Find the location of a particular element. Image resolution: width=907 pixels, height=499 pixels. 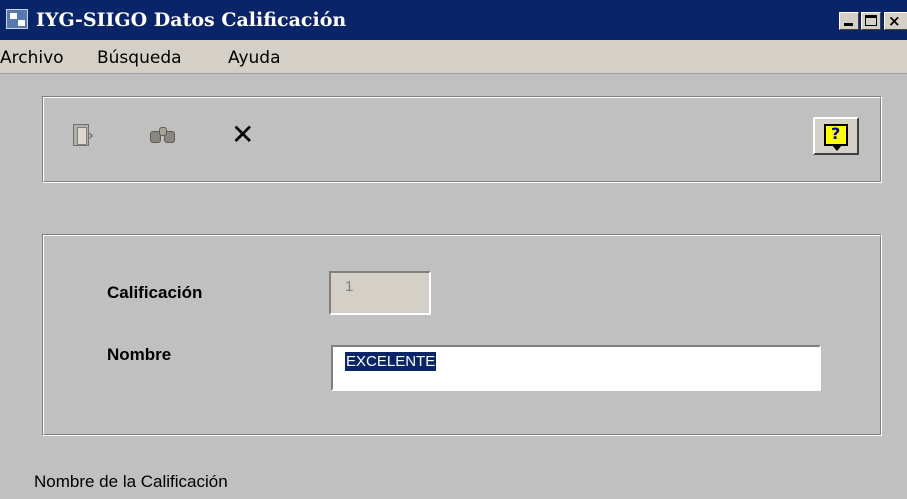

window-title: IYG-SIIGO Datos Calificación is located at coordinates (191, 20).